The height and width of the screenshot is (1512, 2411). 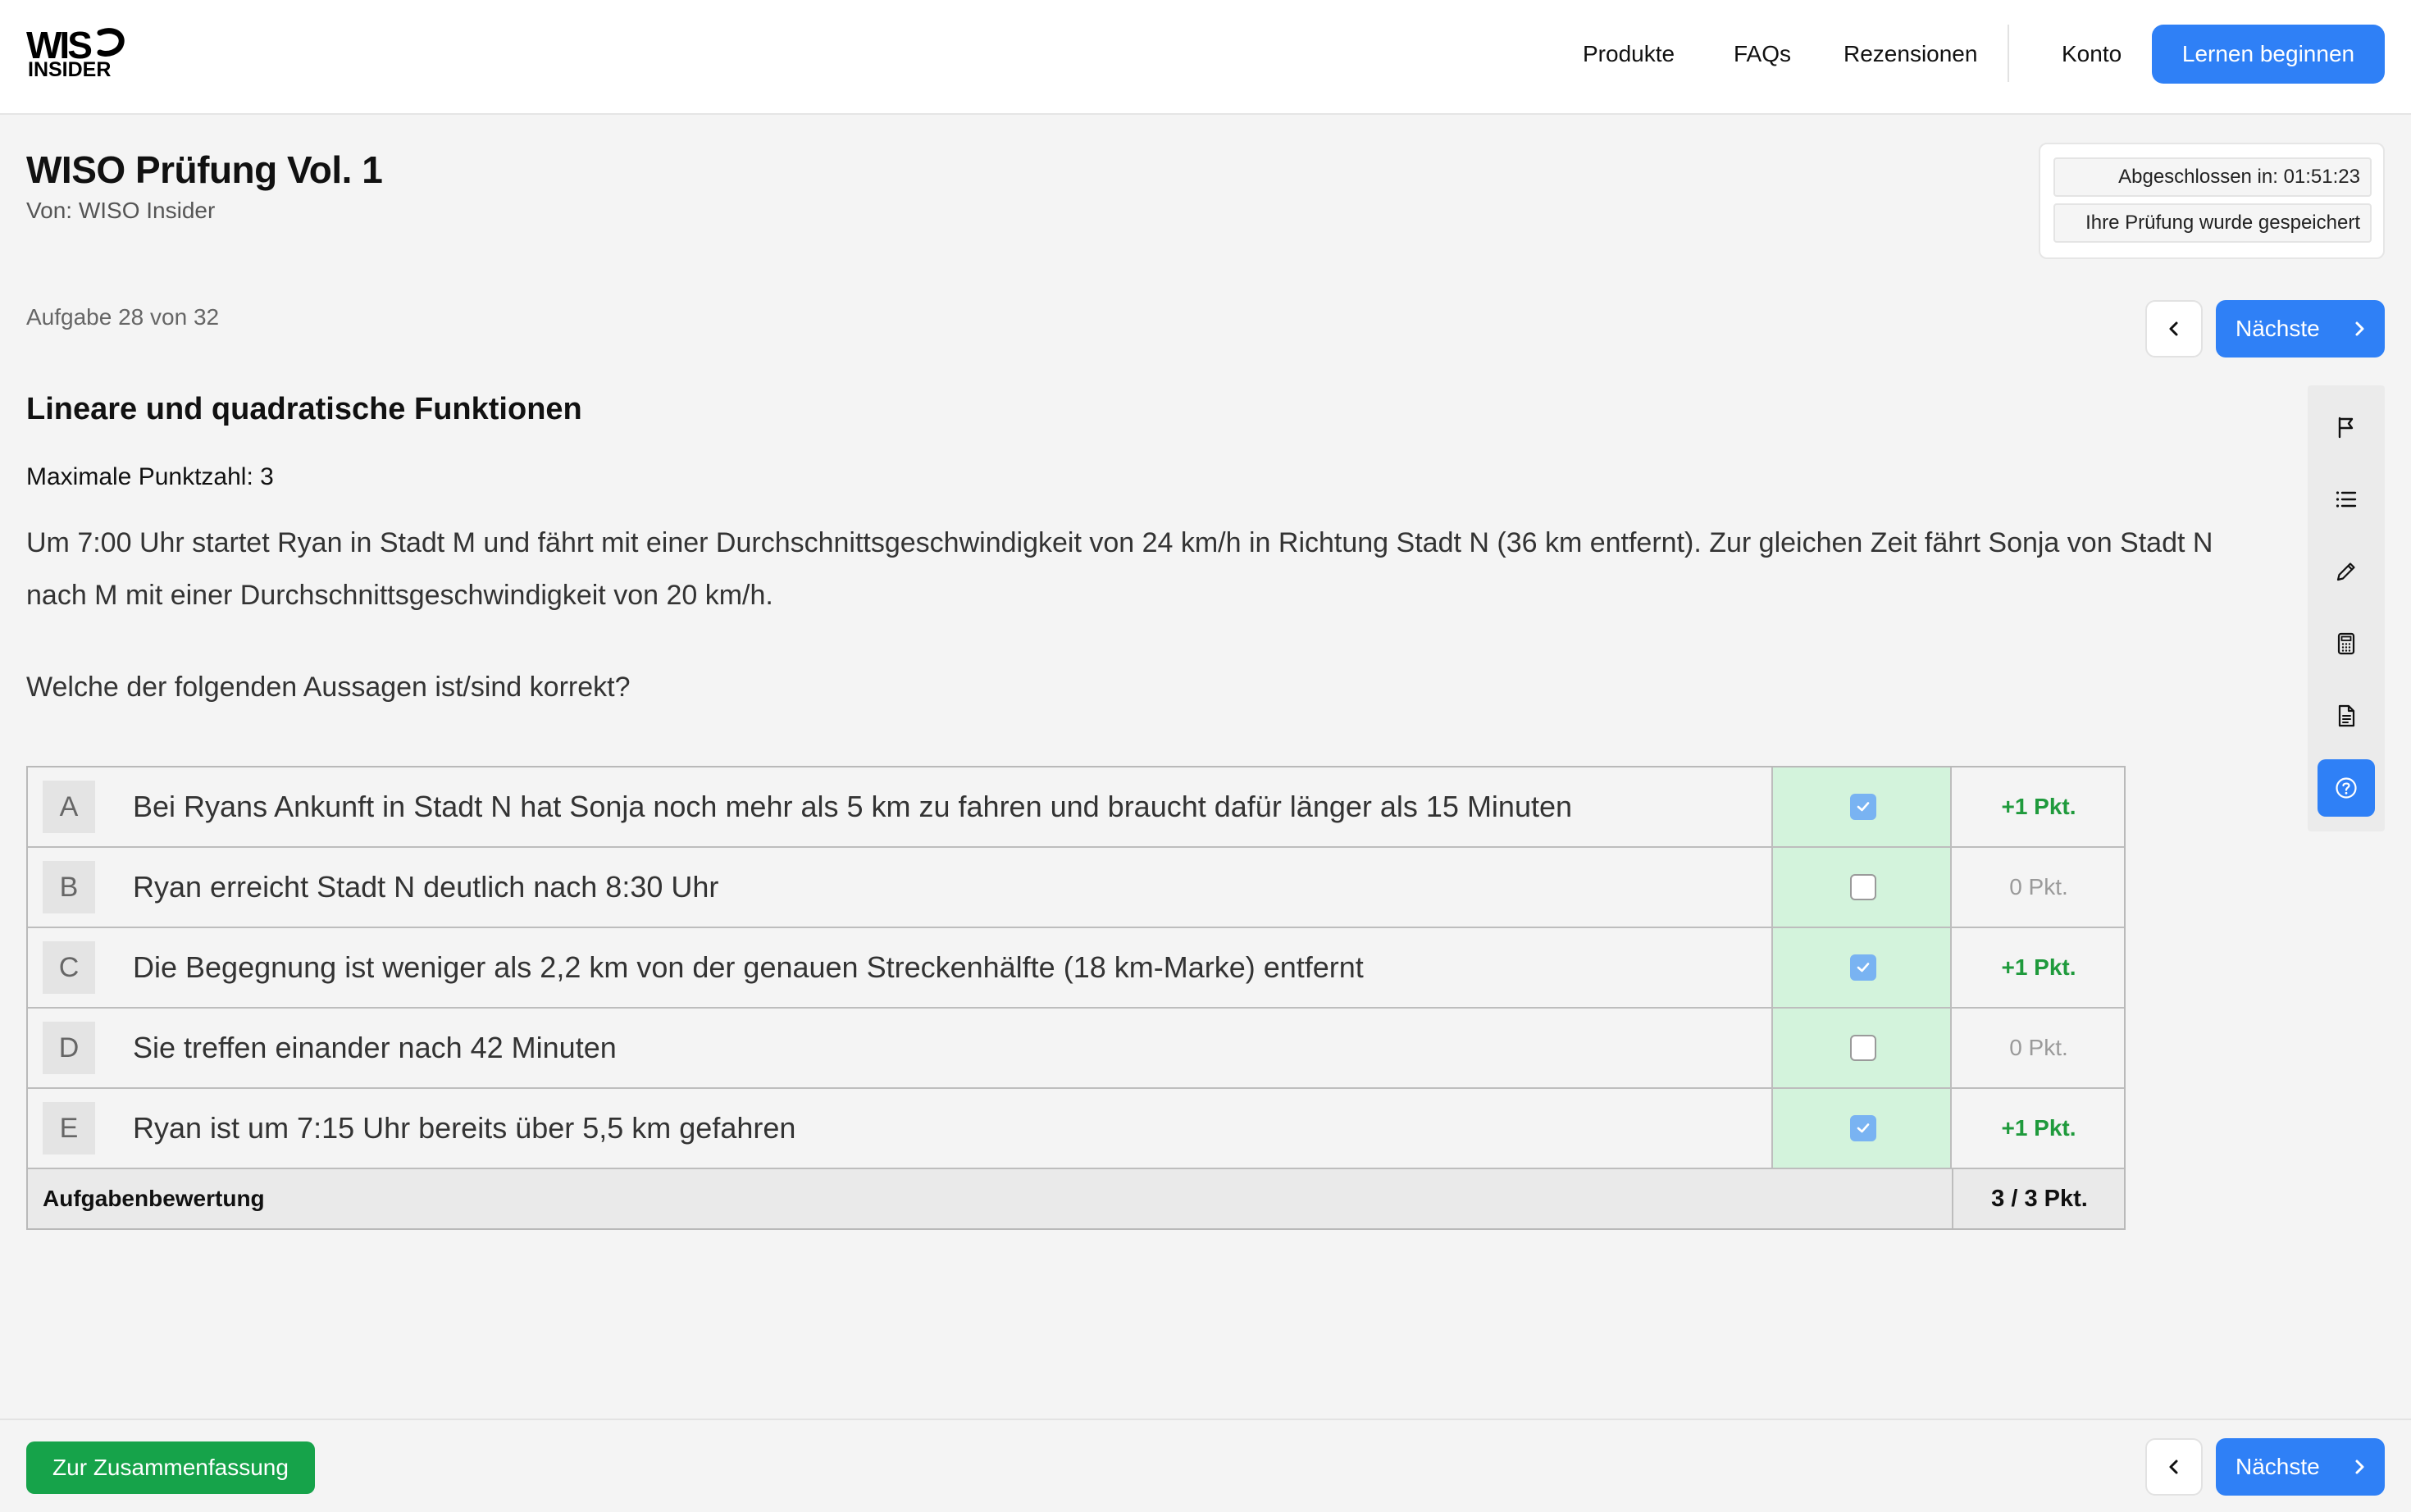 I want to click on logo-swirl-icon, so click(x=111, y=42).